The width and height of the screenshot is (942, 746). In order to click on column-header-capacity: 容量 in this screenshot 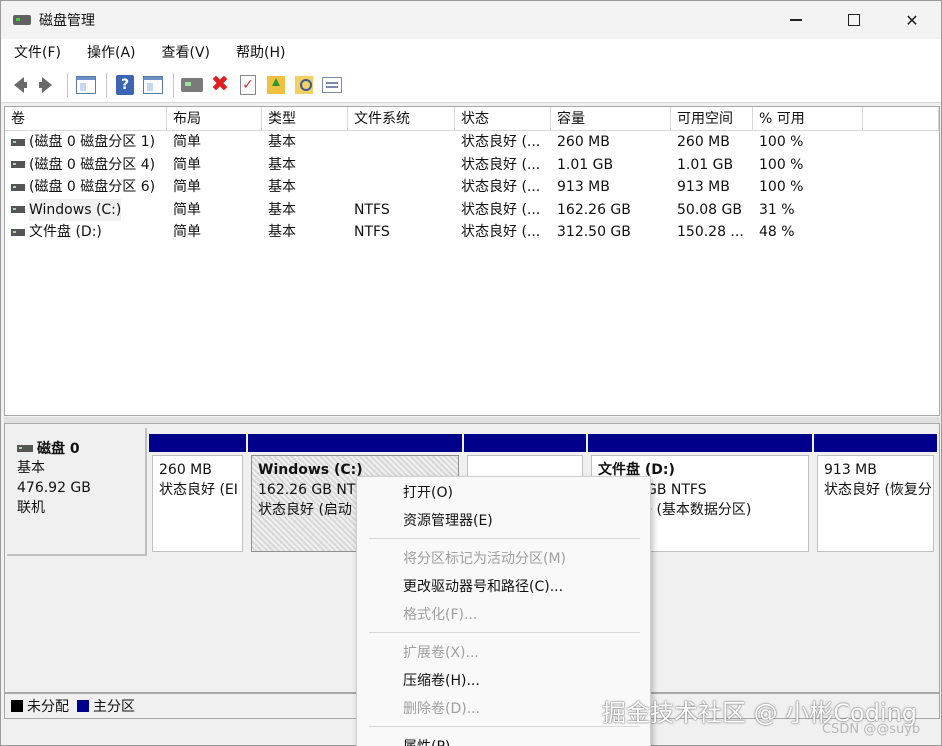, I will do `click(611, 119)`.